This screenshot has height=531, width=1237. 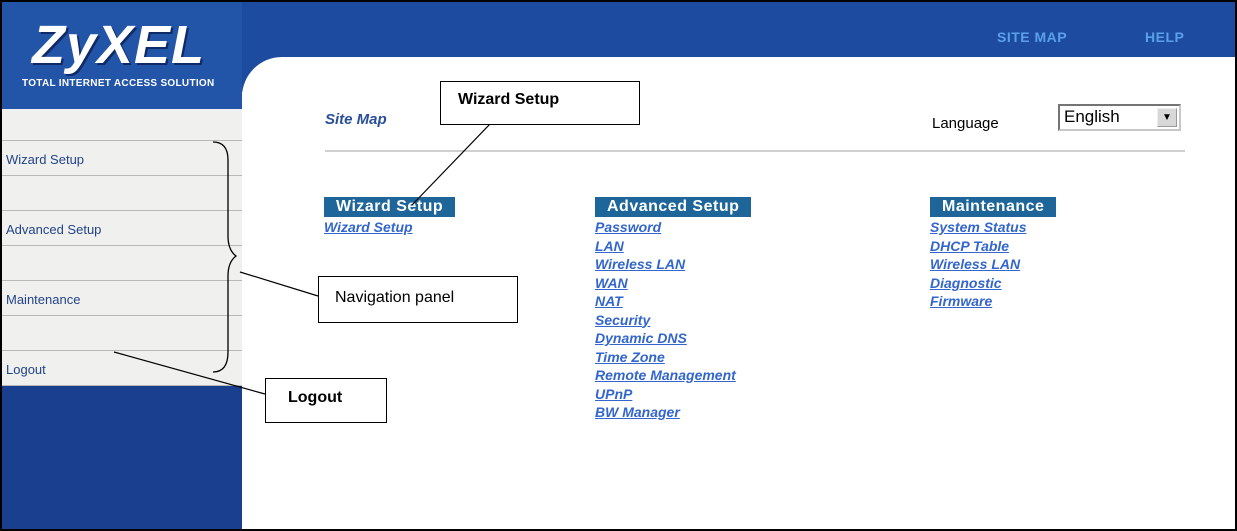 I want to click on nav-item-logout: Logout, so click(x=122, y=368).